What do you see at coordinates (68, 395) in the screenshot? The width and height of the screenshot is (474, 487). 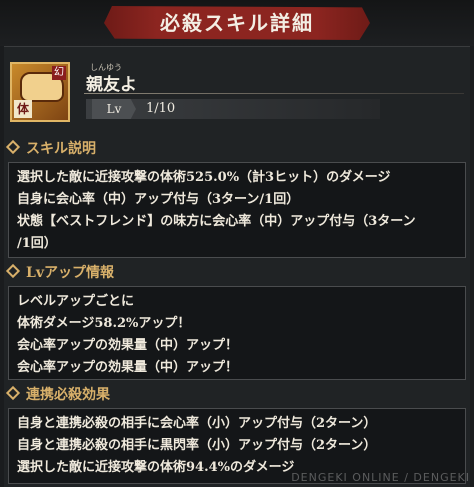 I see `section-title: 連携必殺効果` at bounding box center [68, 395].